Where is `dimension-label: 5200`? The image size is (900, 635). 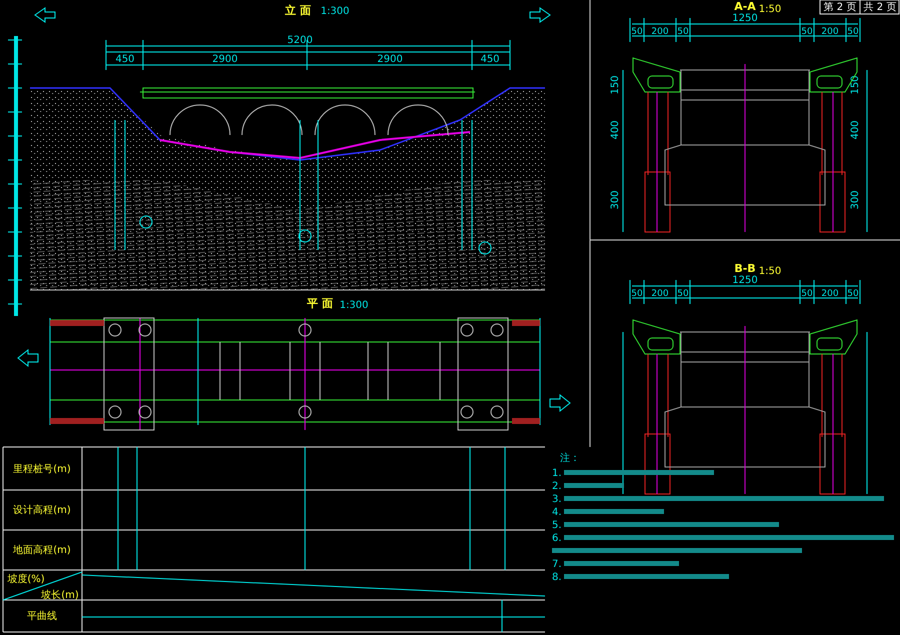
dimension-label: 5200 is located at coordinates (300, 40).